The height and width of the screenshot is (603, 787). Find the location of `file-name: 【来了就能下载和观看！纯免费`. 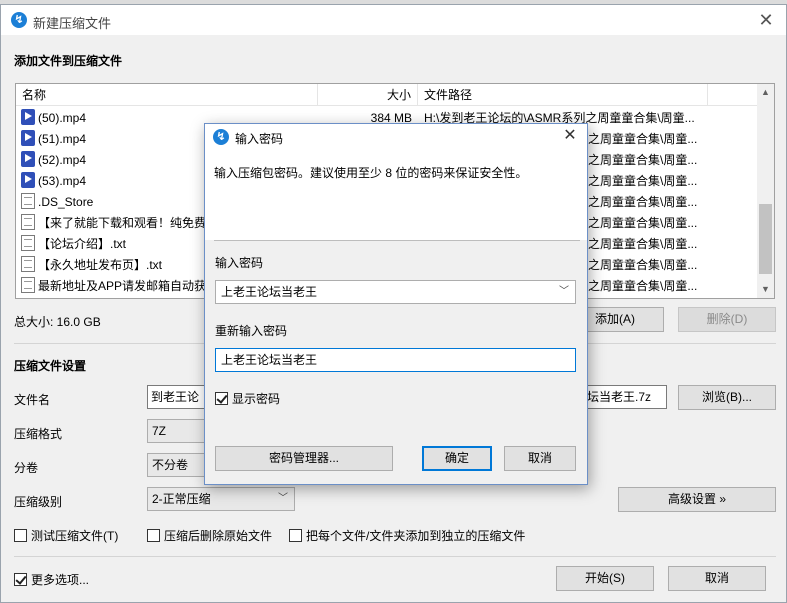

file-name: 【来了就能下载和观看！纯免费 is located at coordinates (122, 223).